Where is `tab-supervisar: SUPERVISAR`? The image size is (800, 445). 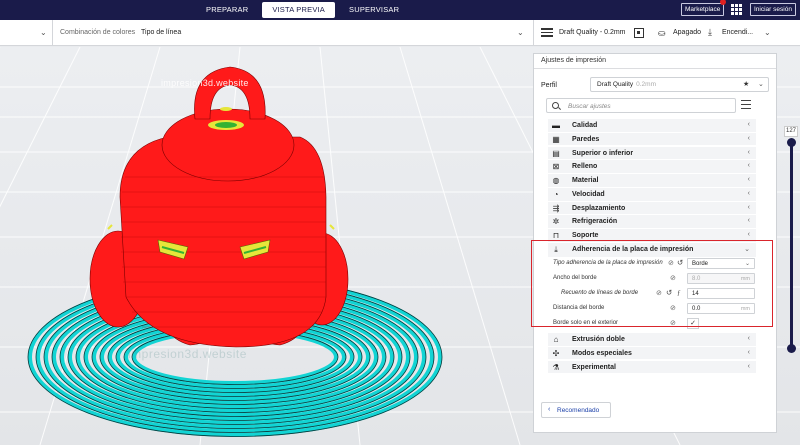 tab-supervisar: SUPERVISAR is located at coordinates (374, 10).